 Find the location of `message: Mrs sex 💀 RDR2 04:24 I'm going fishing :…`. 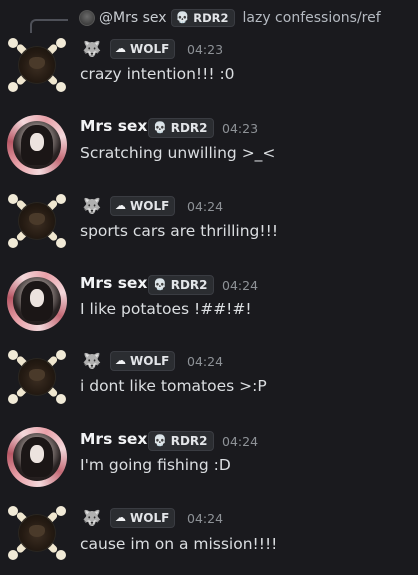

message: Mrs sex 💀 RDR2 04:24 I'm going fishing :… is located at coordinates (209, 458).